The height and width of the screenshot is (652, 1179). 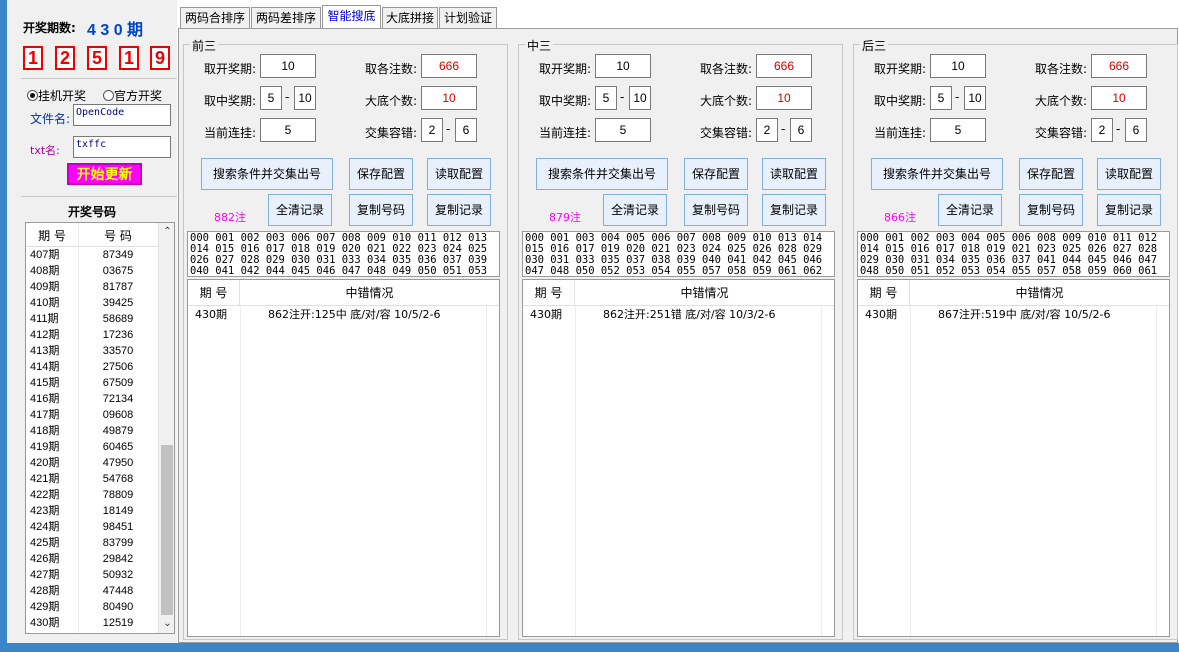 I want to click on table-row: 430期 862注开:251错 底/对/容 10/3/2-6, so click(x=678, y=315).